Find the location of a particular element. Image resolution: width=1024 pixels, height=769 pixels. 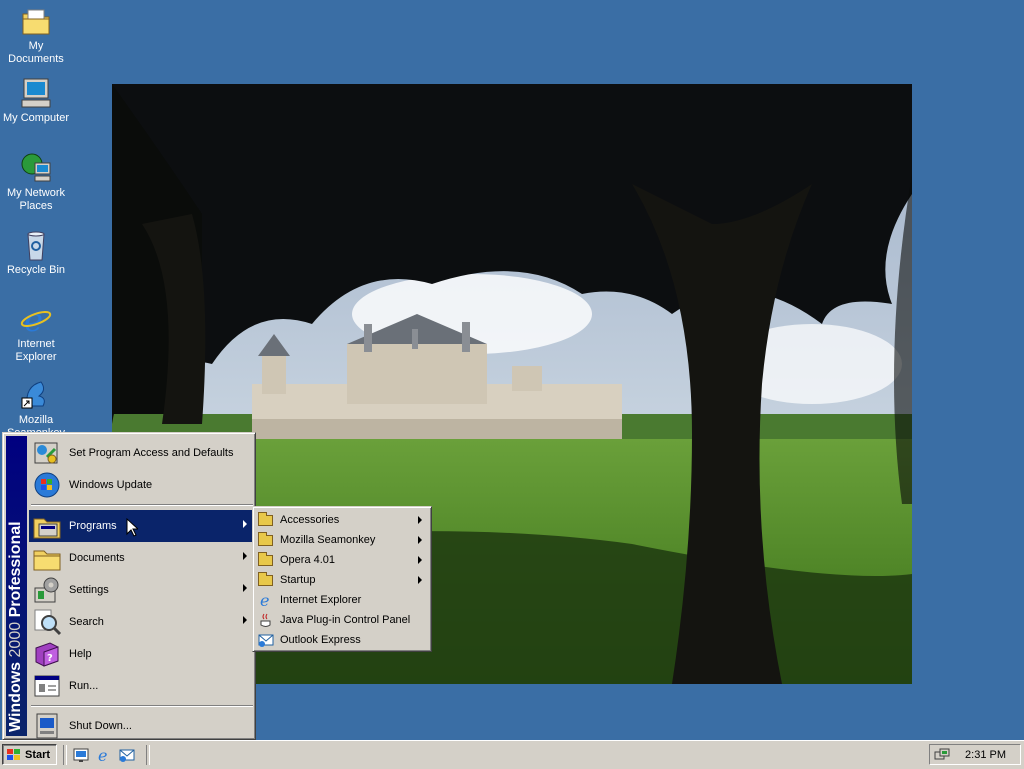

run-icon is located at coordinates (47, 686).